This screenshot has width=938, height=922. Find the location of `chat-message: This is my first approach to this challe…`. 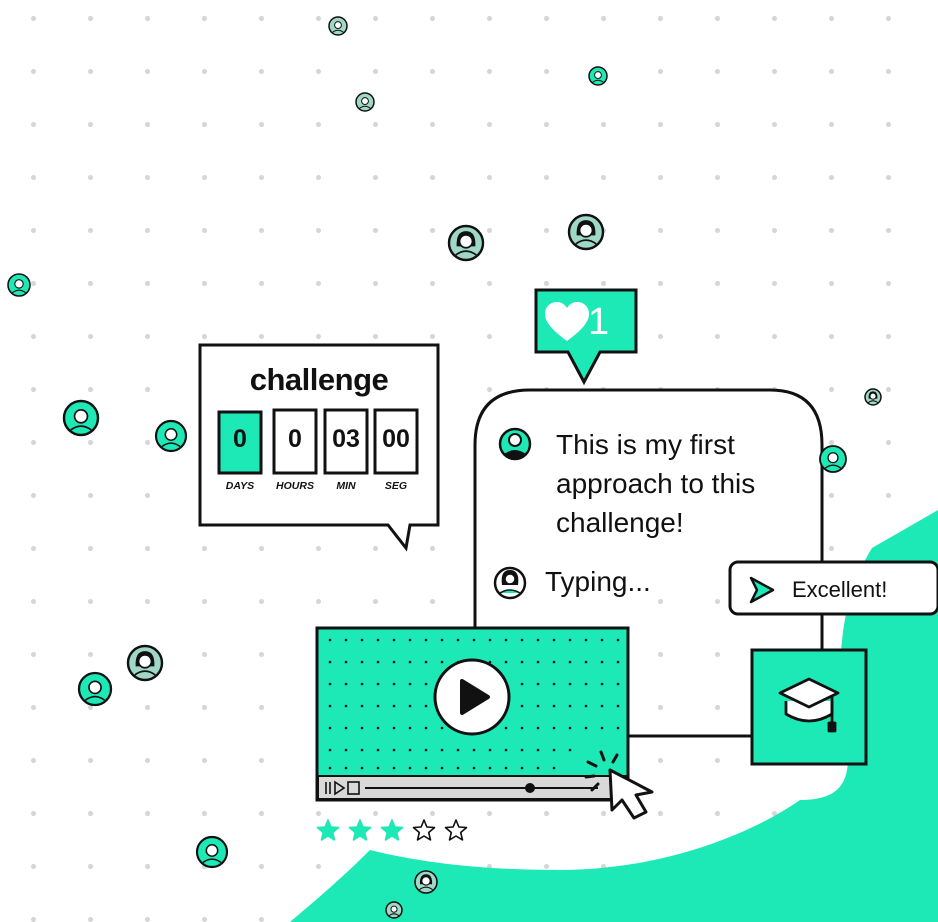

chat-message: This is my first approach to this challe… is located at coordinates (656, 483).